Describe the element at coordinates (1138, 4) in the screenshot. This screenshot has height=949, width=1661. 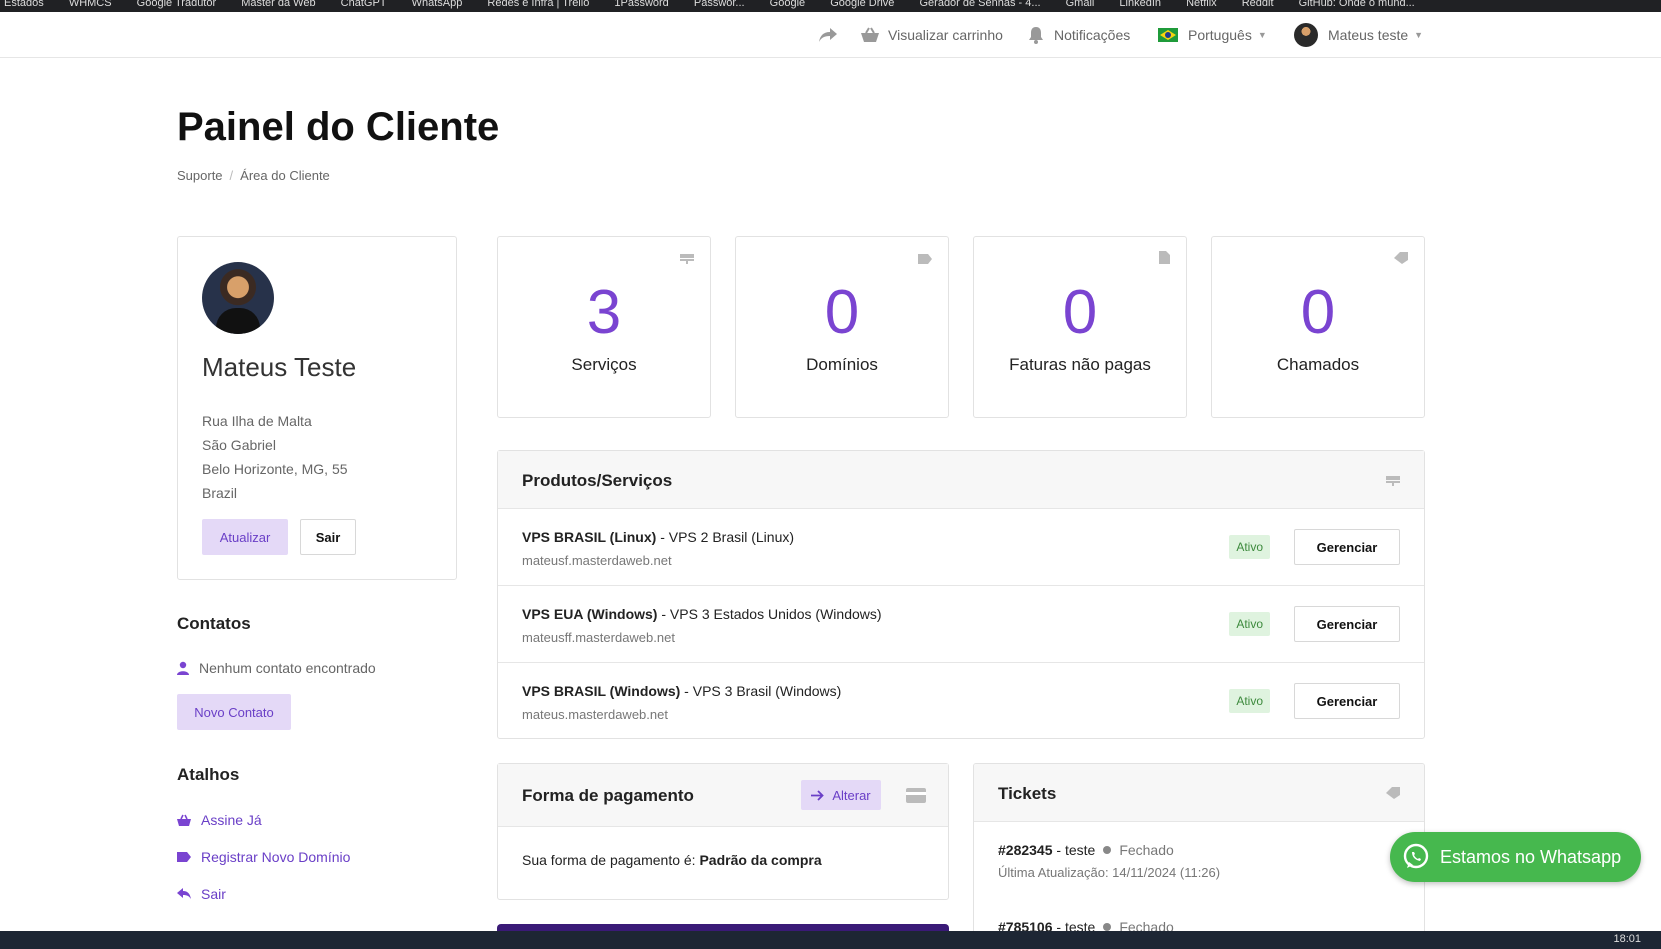
I see `bookmark: LinkedIn` at that location.